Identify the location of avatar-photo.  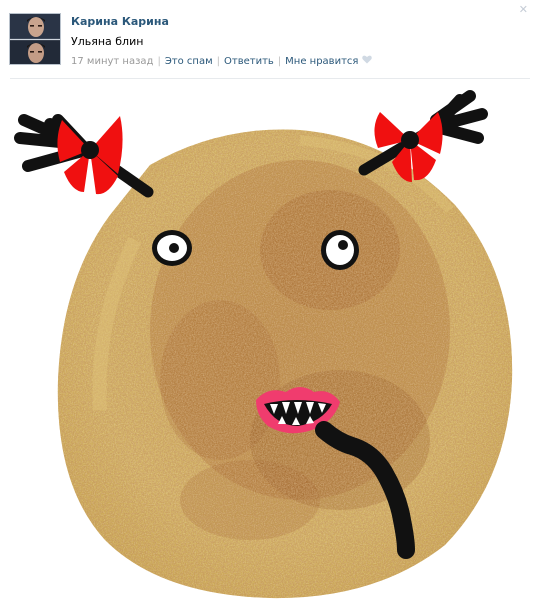
(35, 39).